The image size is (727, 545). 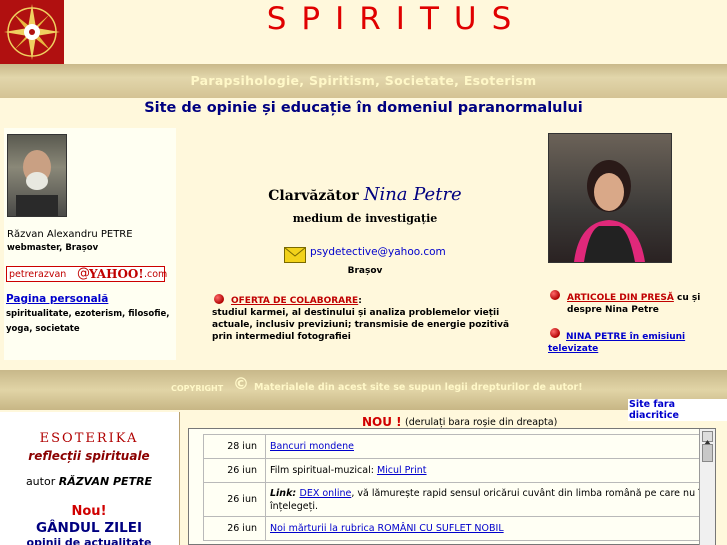 What do you see at coordinates (620, 298) in the screenshot?
I see `press-articles-link: ARTICOLE DIN PRESĂ` at bounding box center [620, 298].